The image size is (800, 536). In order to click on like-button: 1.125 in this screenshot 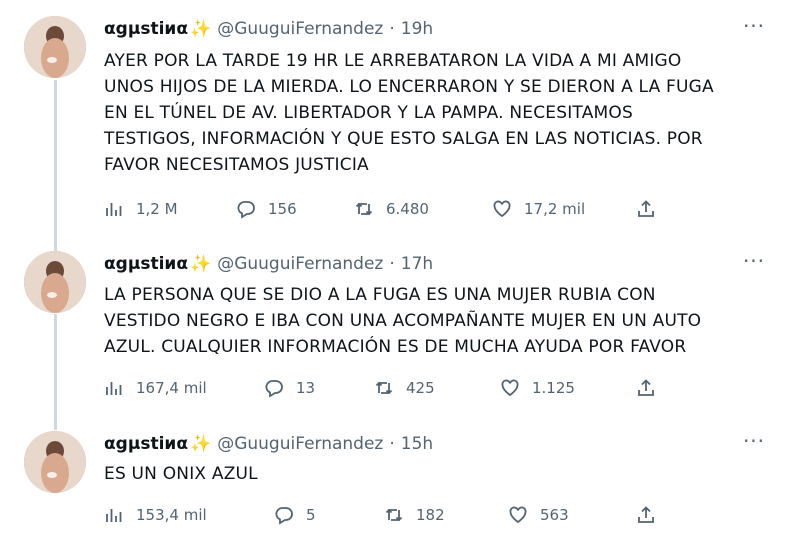, I will do `click(537, 388)`.